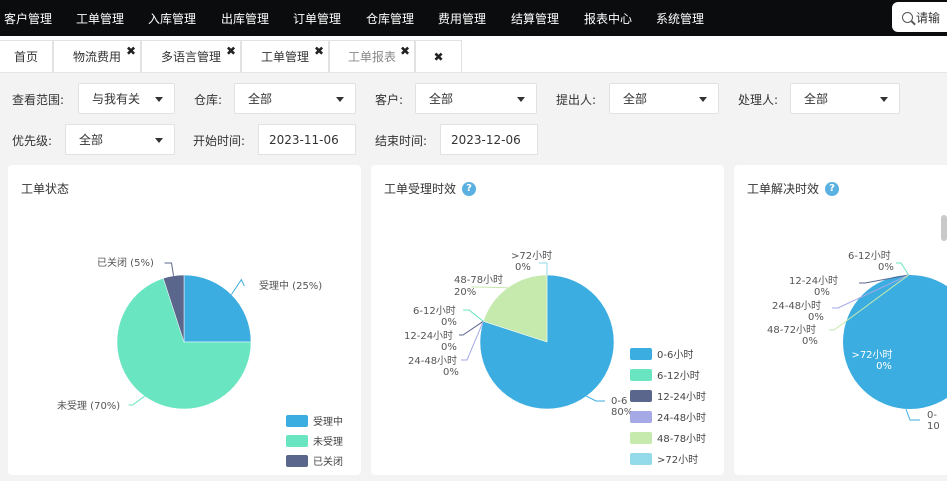 Image resolution: width=947 pixels, height=481 pixels. I want to click on legend-label: 已关闭, so click(328, 461).